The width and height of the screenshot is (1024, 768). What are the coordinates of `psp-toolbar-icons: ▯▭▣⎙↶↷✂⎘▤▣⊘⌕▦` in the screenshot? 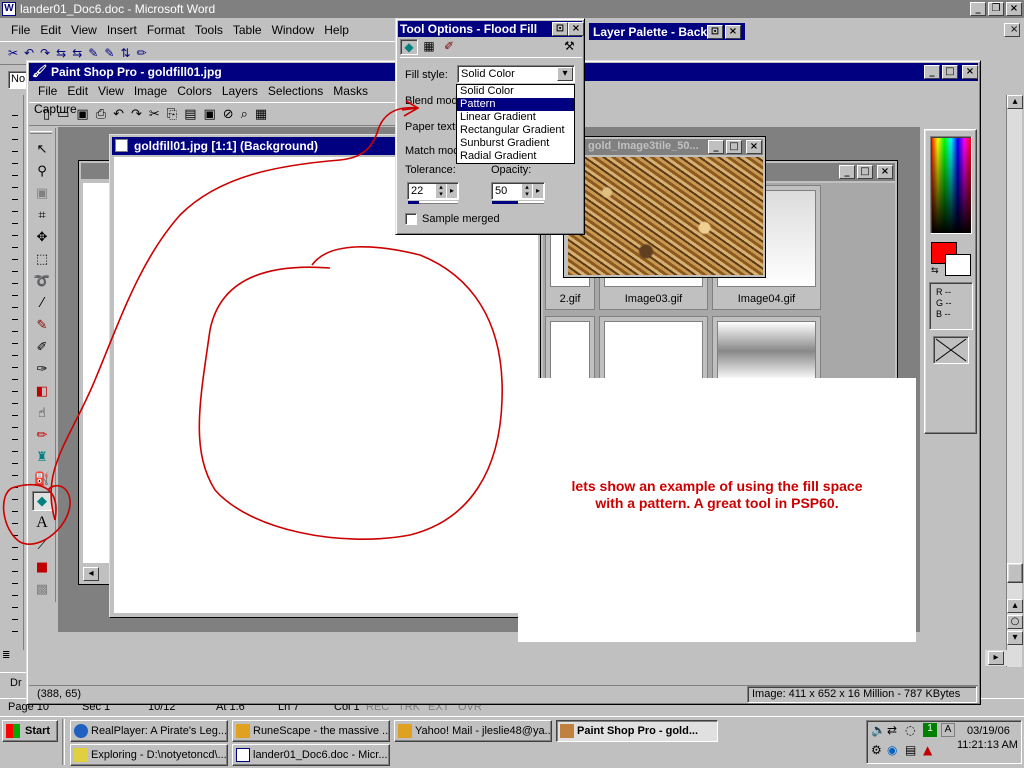 It's located at (158, 114).